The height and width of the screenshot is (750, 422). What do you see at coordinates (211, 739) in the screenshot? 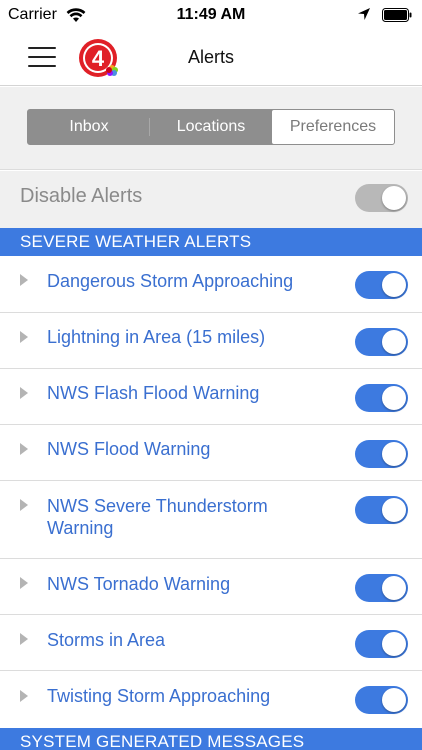
I see `section-header-system-messages: SYSTEM GENERATED MESSAGES` at bounding box center [211, 739].